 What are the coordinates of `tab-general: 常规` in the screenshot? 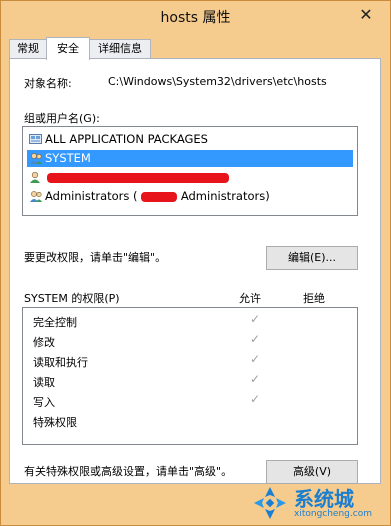 It's located at (28, 49).